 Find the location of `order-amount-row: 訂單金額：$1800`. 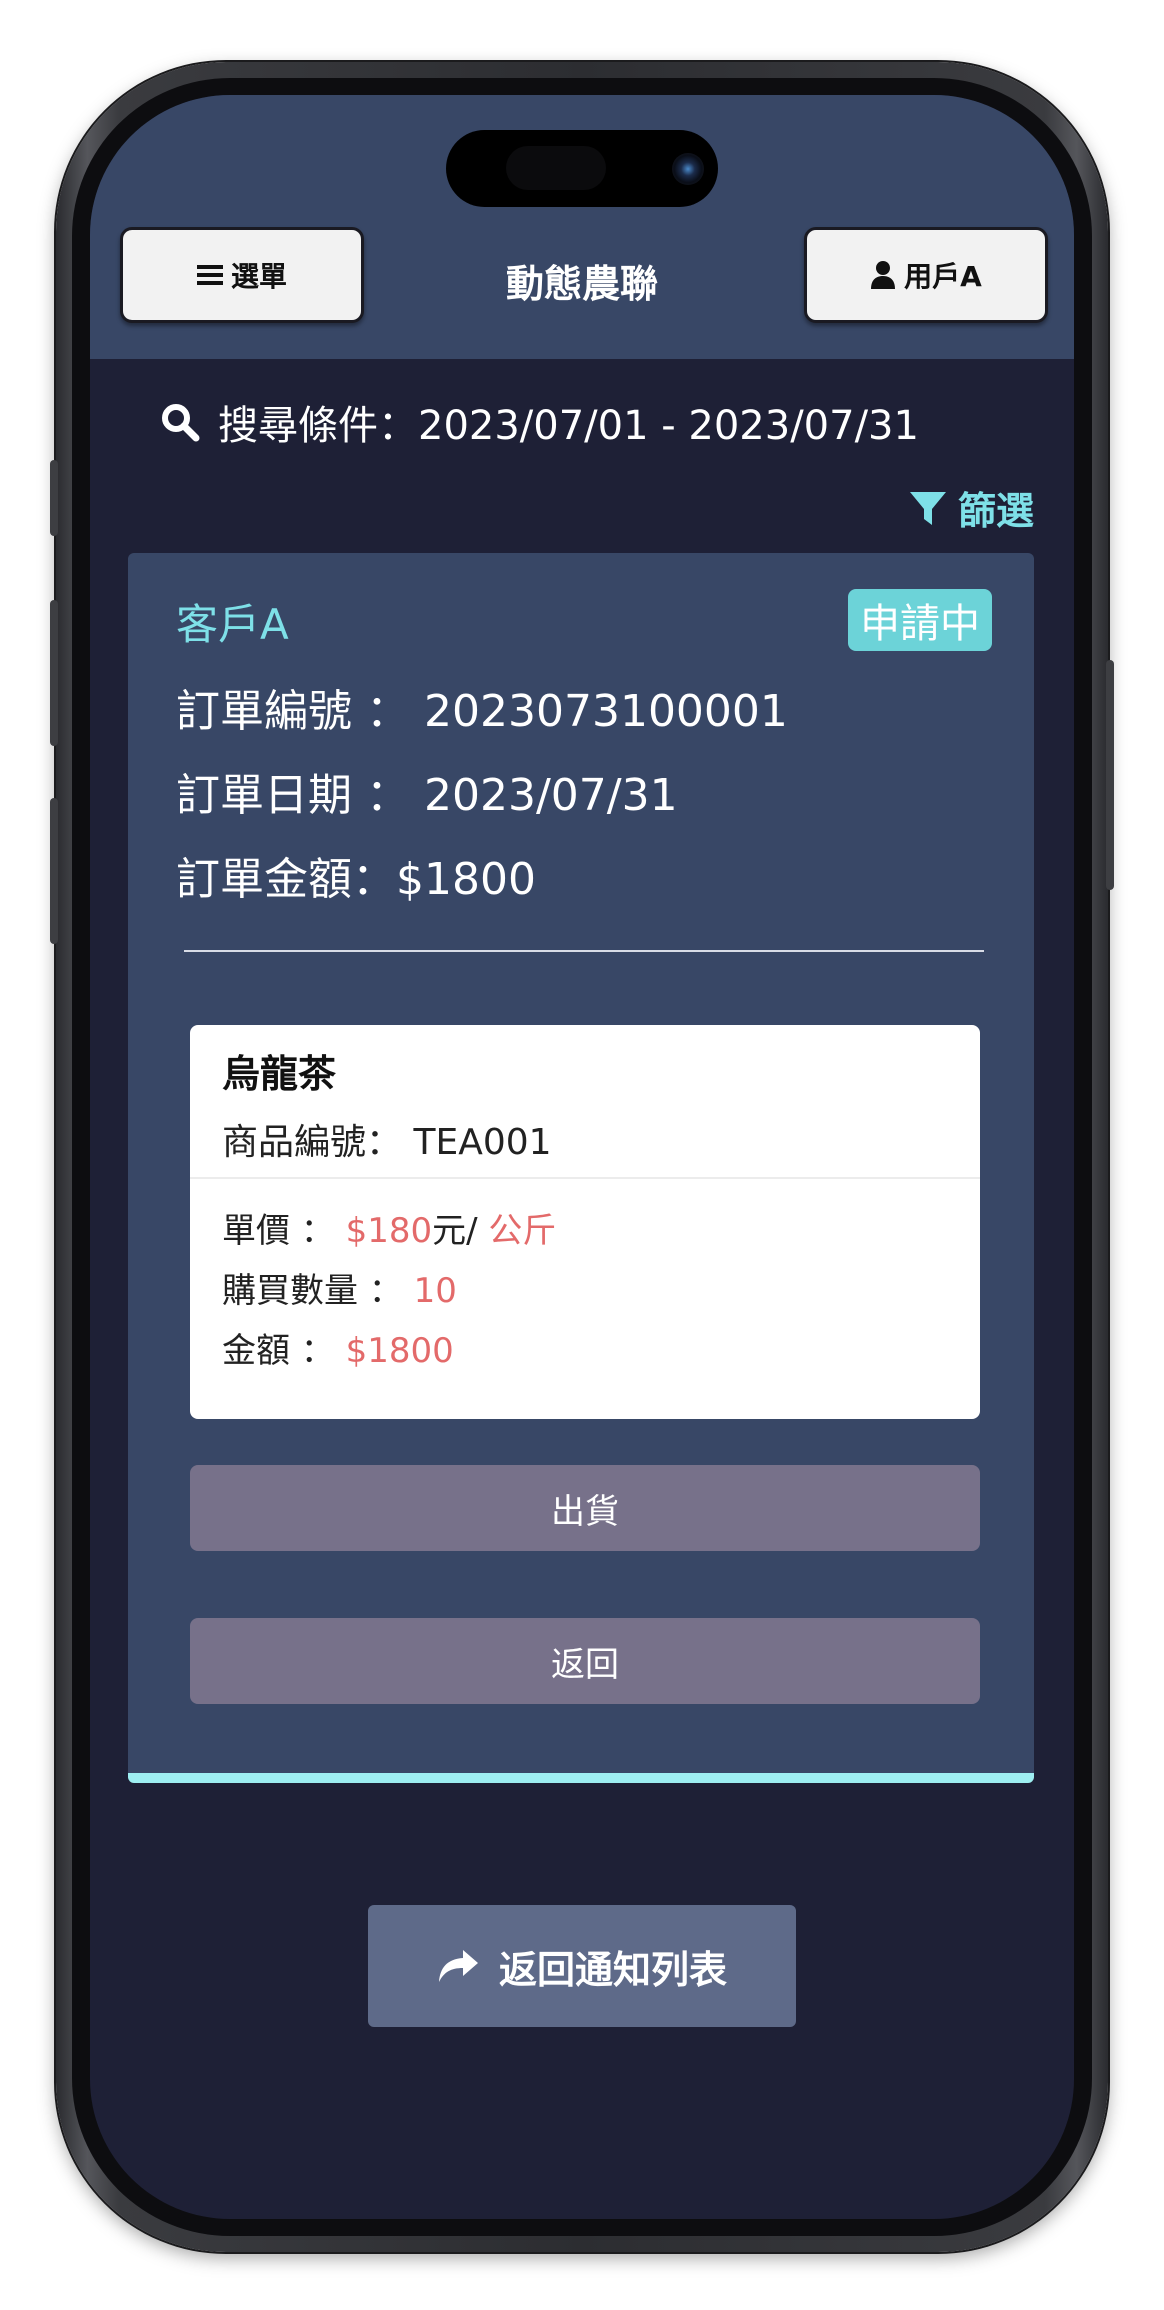

order-amount-row: 訂單金額：$1800 is located at coordinates (356, 875).